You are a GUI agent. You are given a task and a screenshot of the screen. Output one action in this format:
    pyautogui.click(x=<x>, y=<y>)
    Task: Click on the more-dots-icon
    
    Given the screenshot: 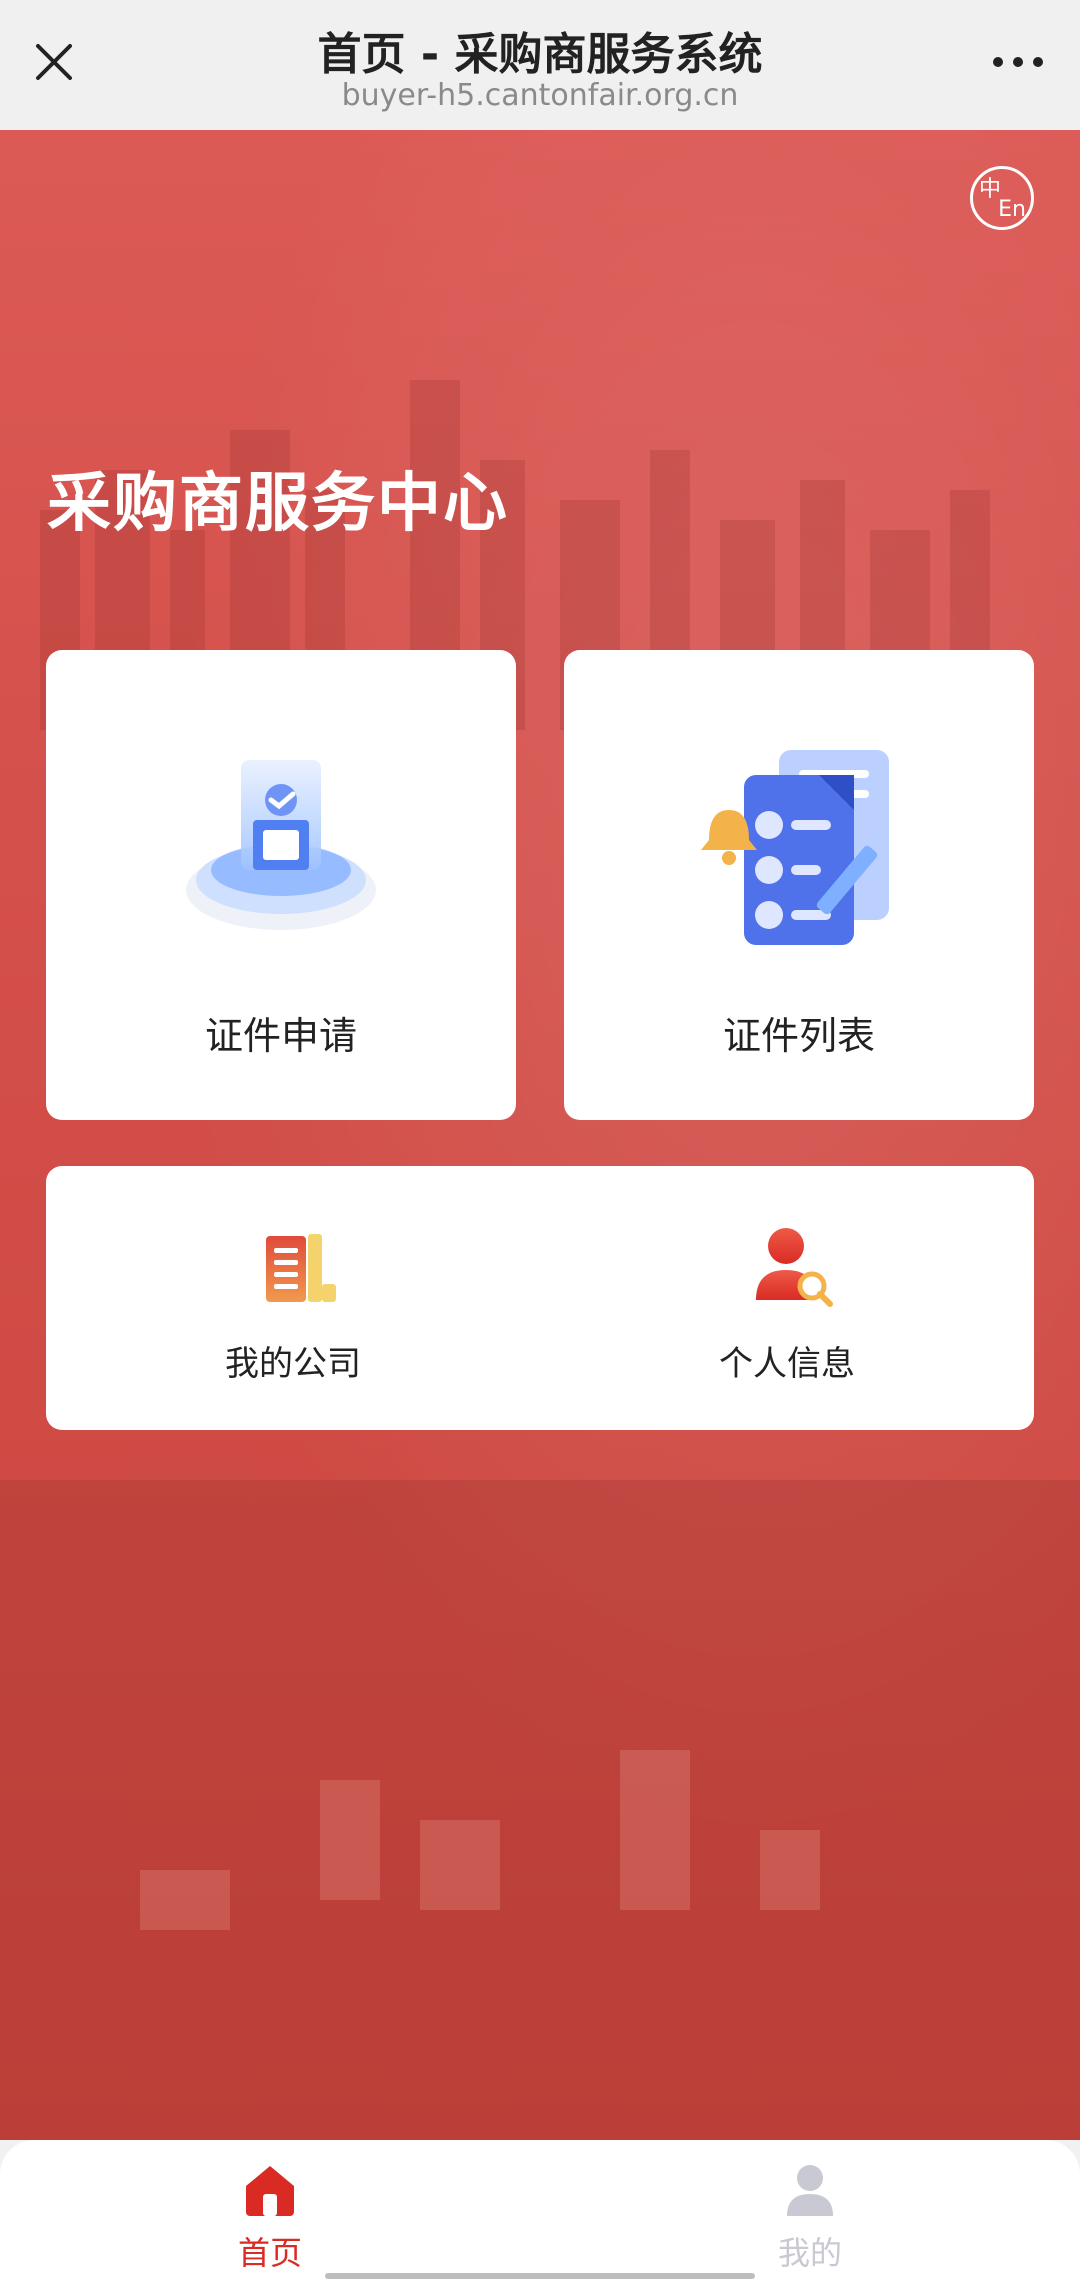 What is the action you would take?
    pyautogui.click(x=1018, y=62)
    